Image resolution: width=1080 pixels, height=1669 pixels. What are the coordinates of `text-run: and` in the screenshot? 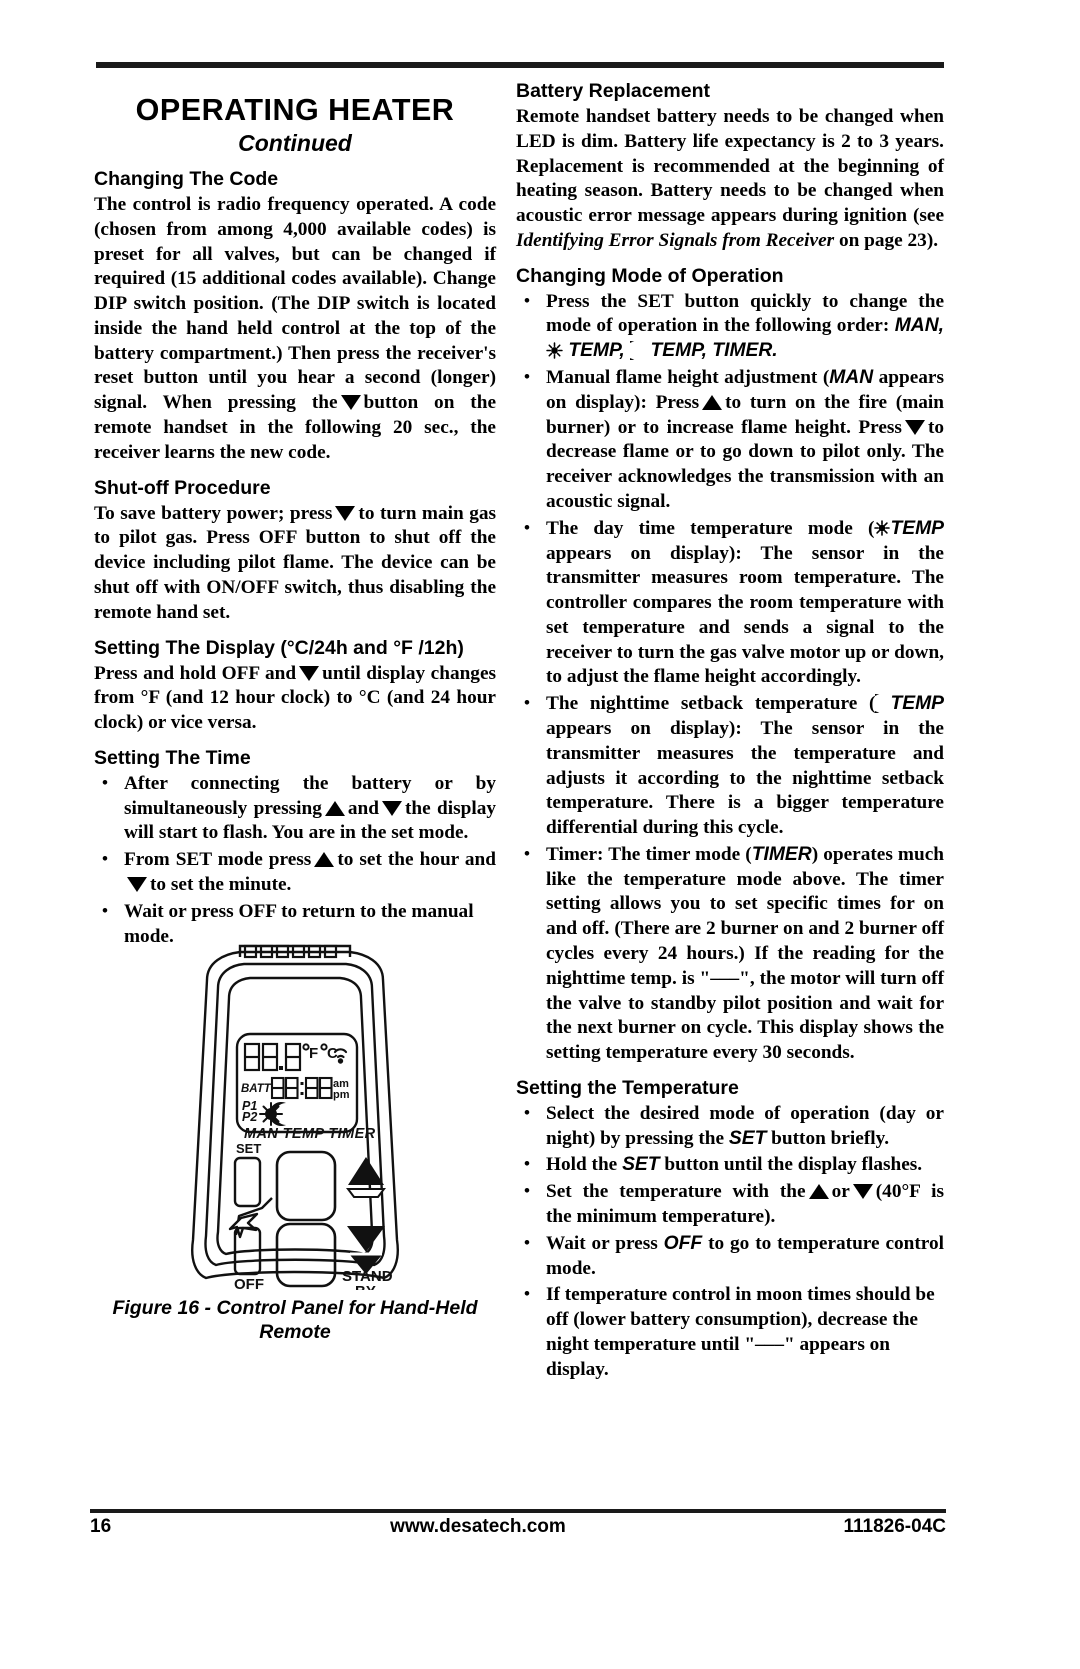 It's located at (363, 808).